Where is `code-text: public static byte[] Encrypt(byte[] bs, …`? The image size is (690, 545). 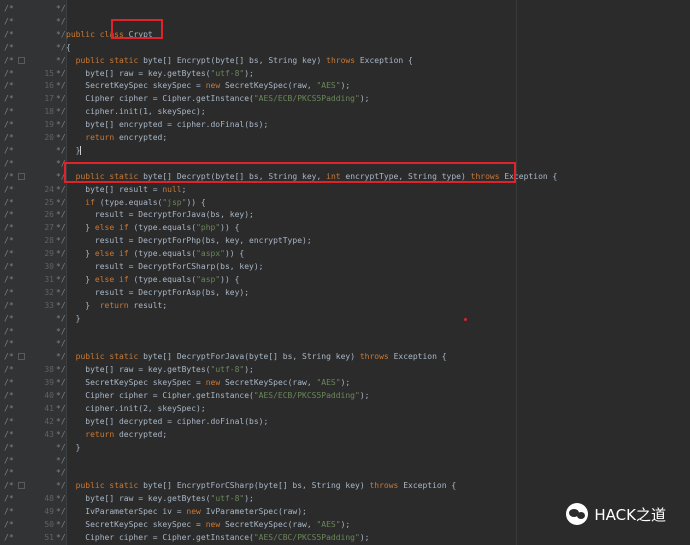
code-text: public static byte[] Encrypt(byte[] bs, … is located at coordinates (239, 60).